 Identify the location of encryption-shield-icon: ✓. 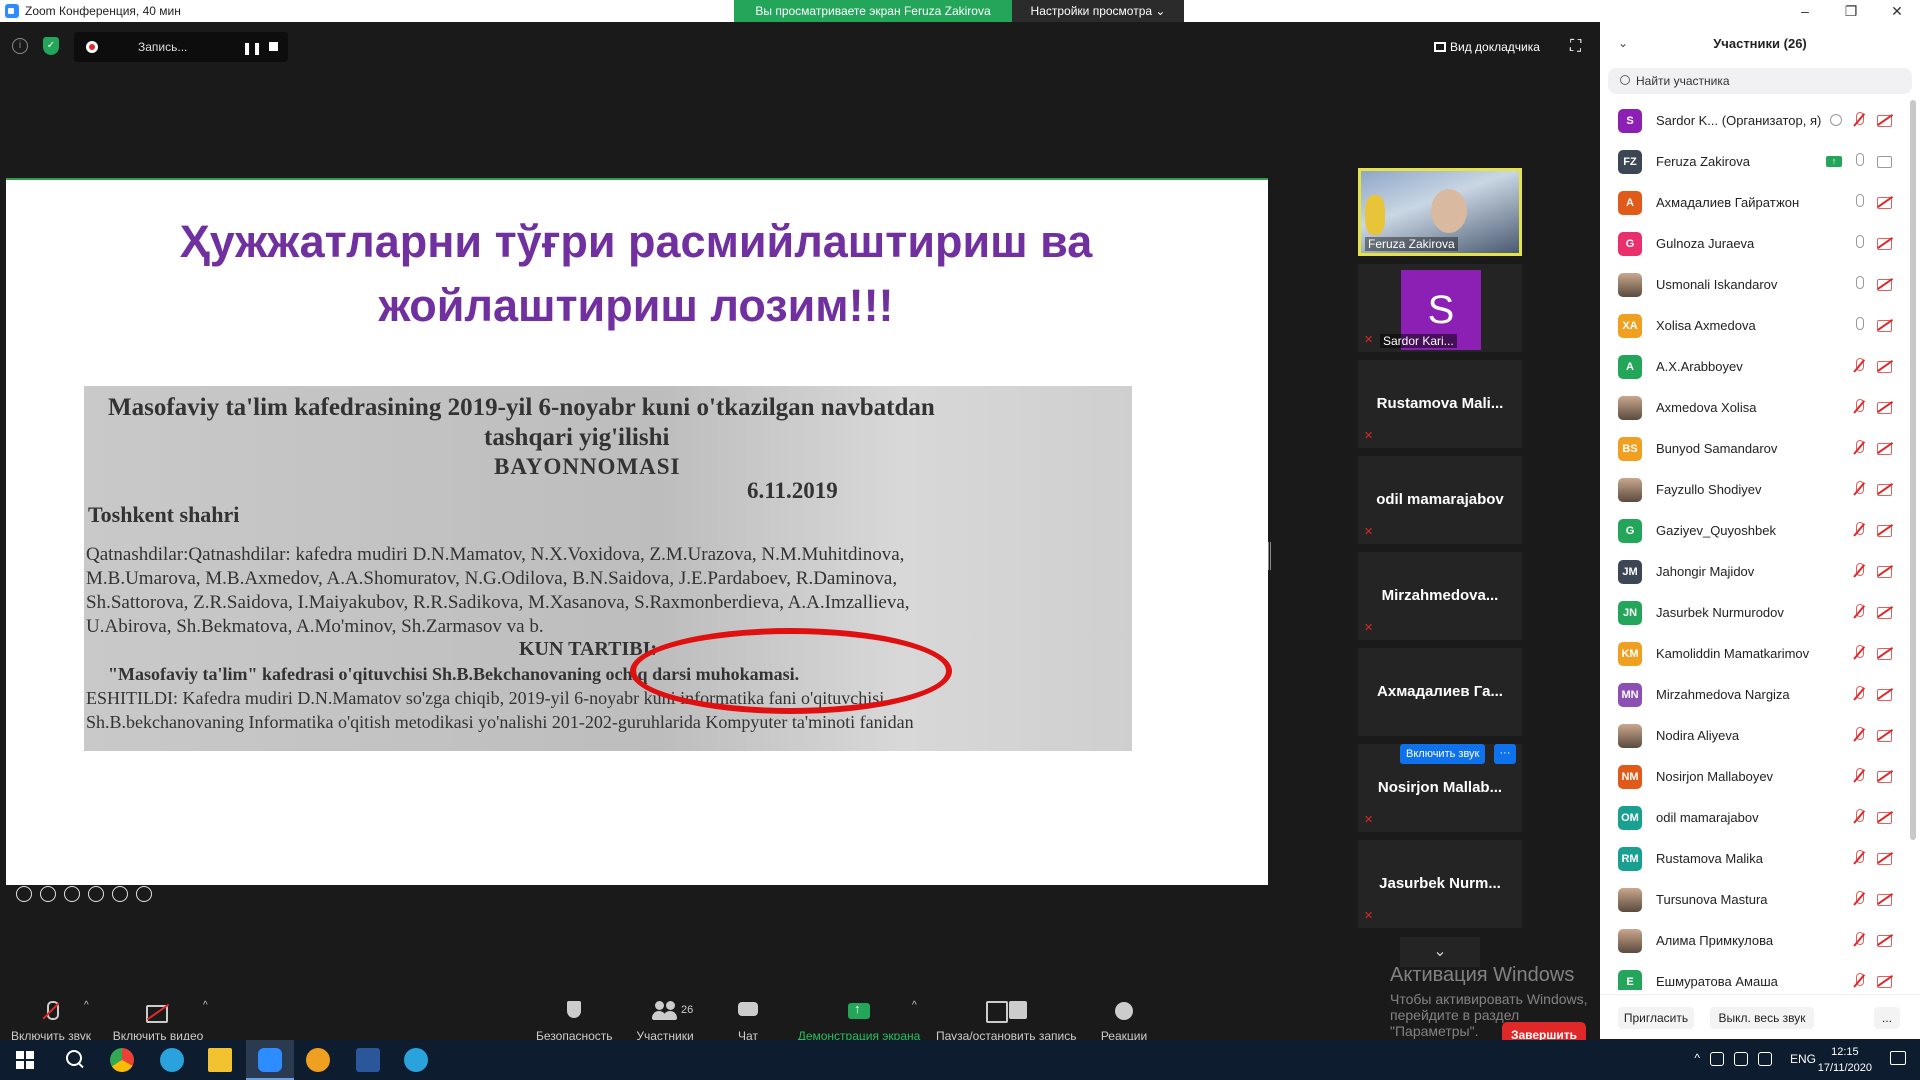
(51, 46).